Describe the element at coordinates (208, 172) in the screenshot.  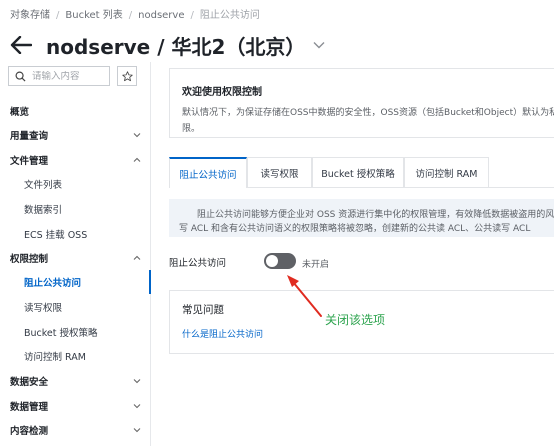
I see `tab-block-public-access: 阻止公共访问` at that location.